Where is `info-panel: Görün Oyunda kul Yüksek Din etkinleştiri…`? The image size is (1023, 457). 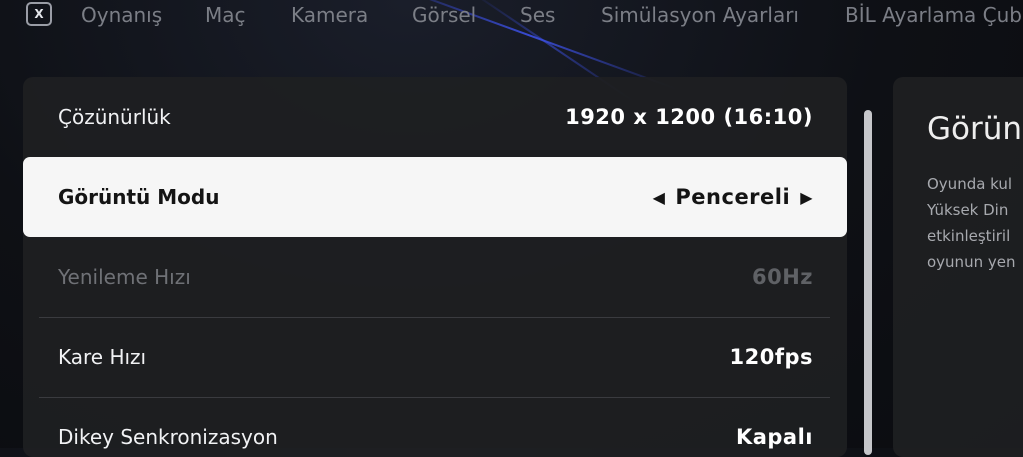
info-panel: Görün Oyunda kul Yüksek Din etkinleştiri… is located at coordinates (958, 267).